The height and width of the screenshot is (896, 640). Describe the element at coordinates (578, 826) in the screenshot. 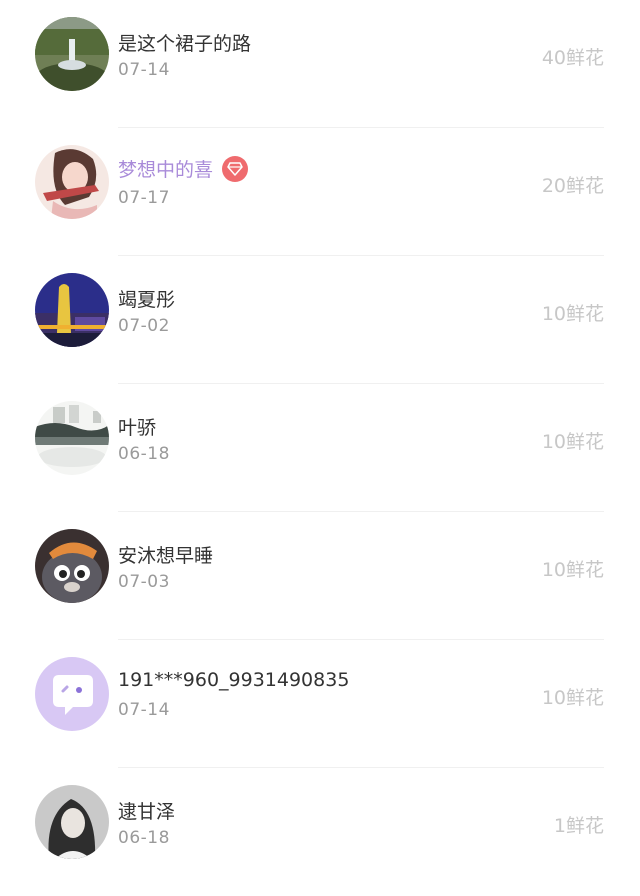

I see `flower-count: 1鲜花` at that location.